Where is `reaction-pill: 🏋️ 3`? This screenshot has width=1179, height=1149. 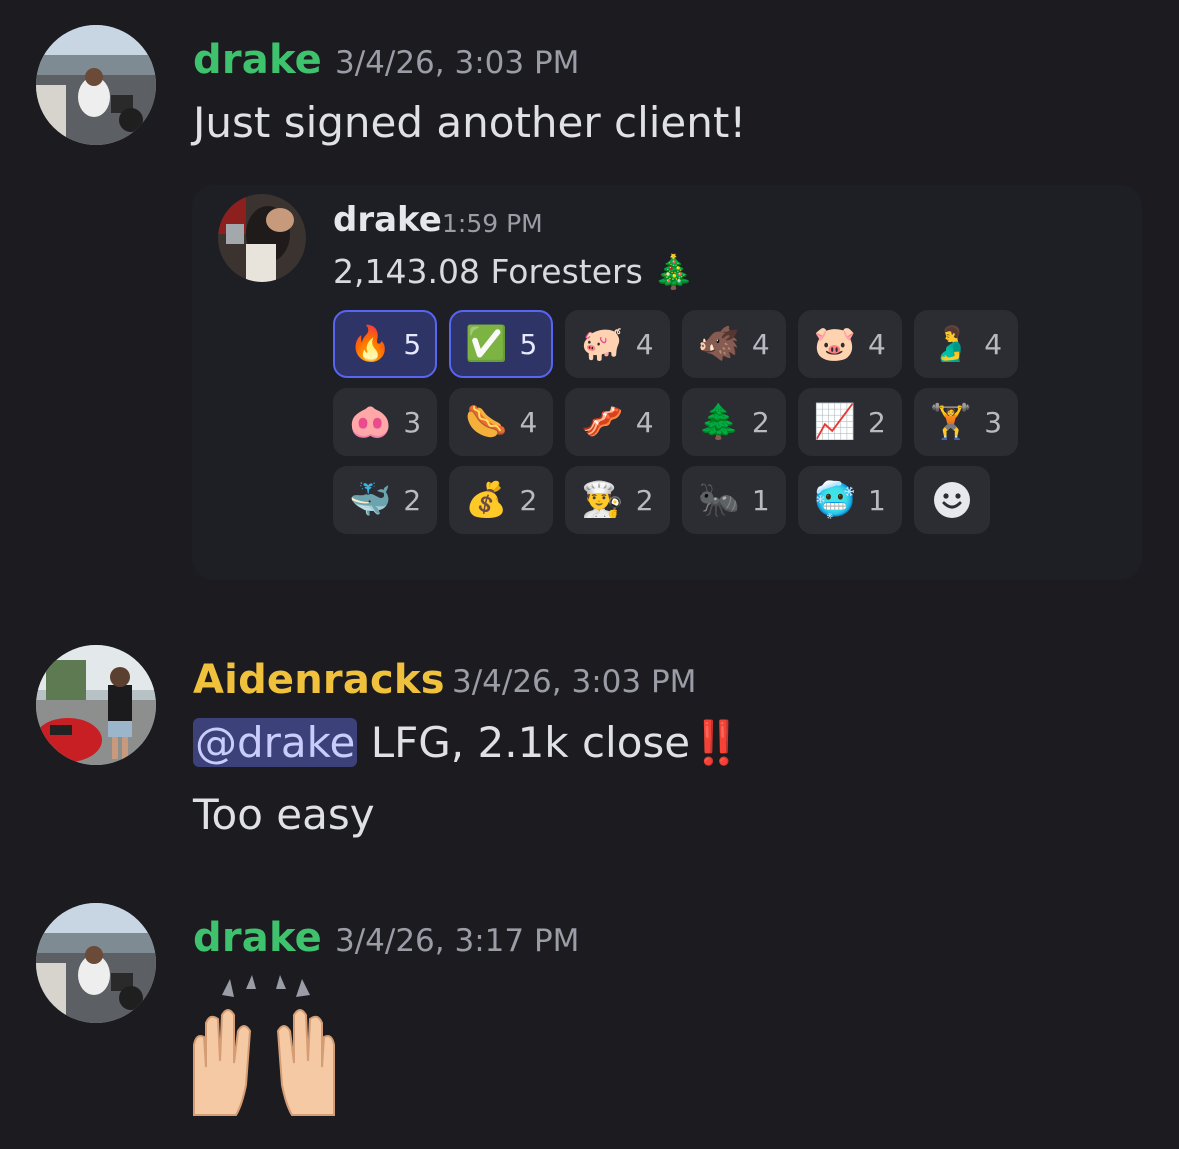
reaction-pill: 🏋️ 3 is located at coordinates (966, 422).